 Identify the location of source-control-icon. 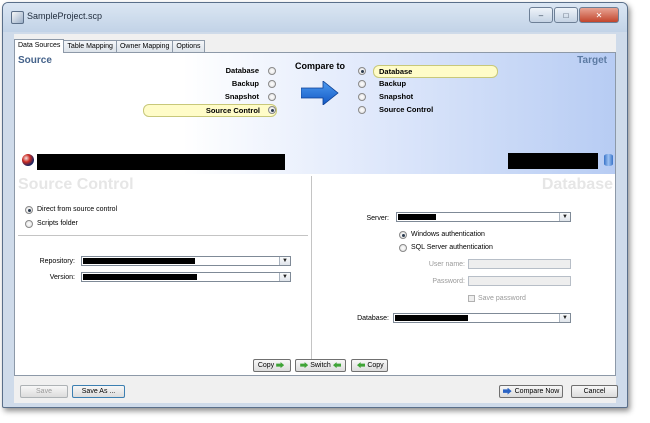
(28, 160).